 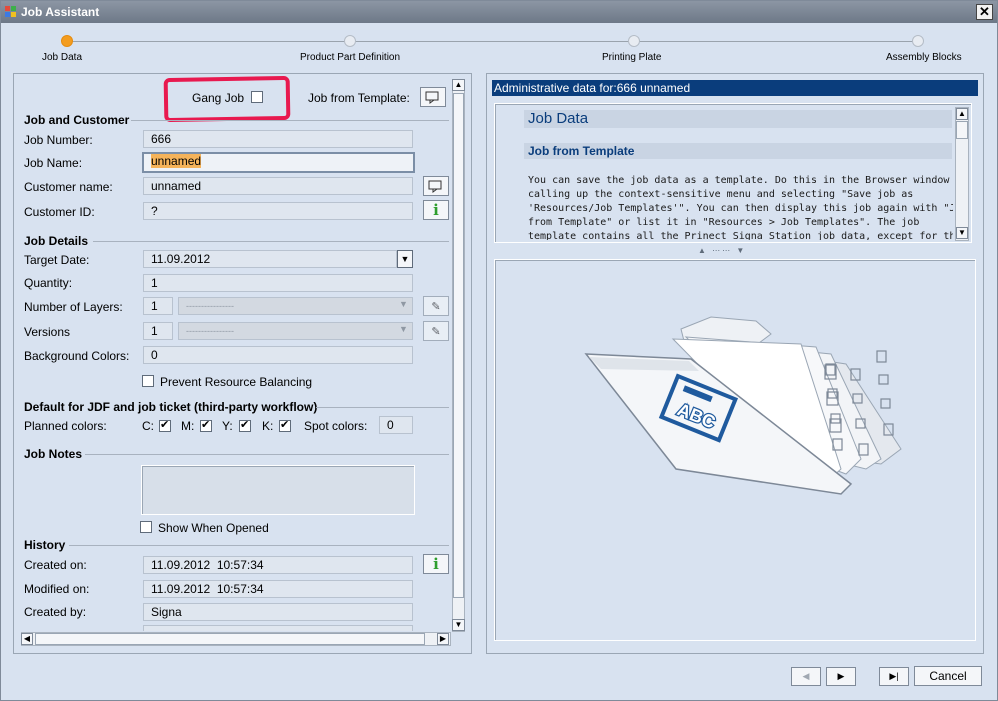 What do you see at coordinates (148, 426) in the screenshot?
I see `cyan-label: C:` at bounding box center [148, 426].